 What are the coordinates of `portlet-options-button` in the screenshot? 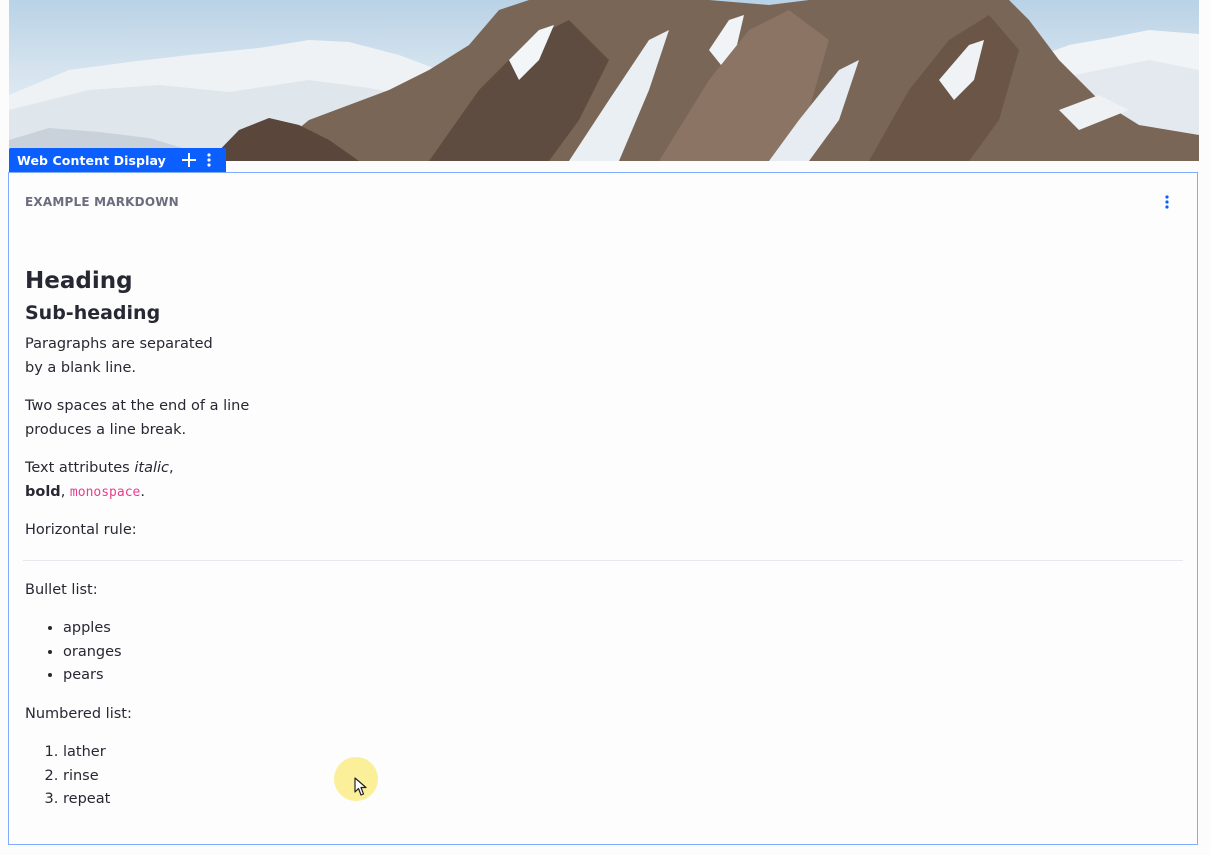 It's located at (209, 160).